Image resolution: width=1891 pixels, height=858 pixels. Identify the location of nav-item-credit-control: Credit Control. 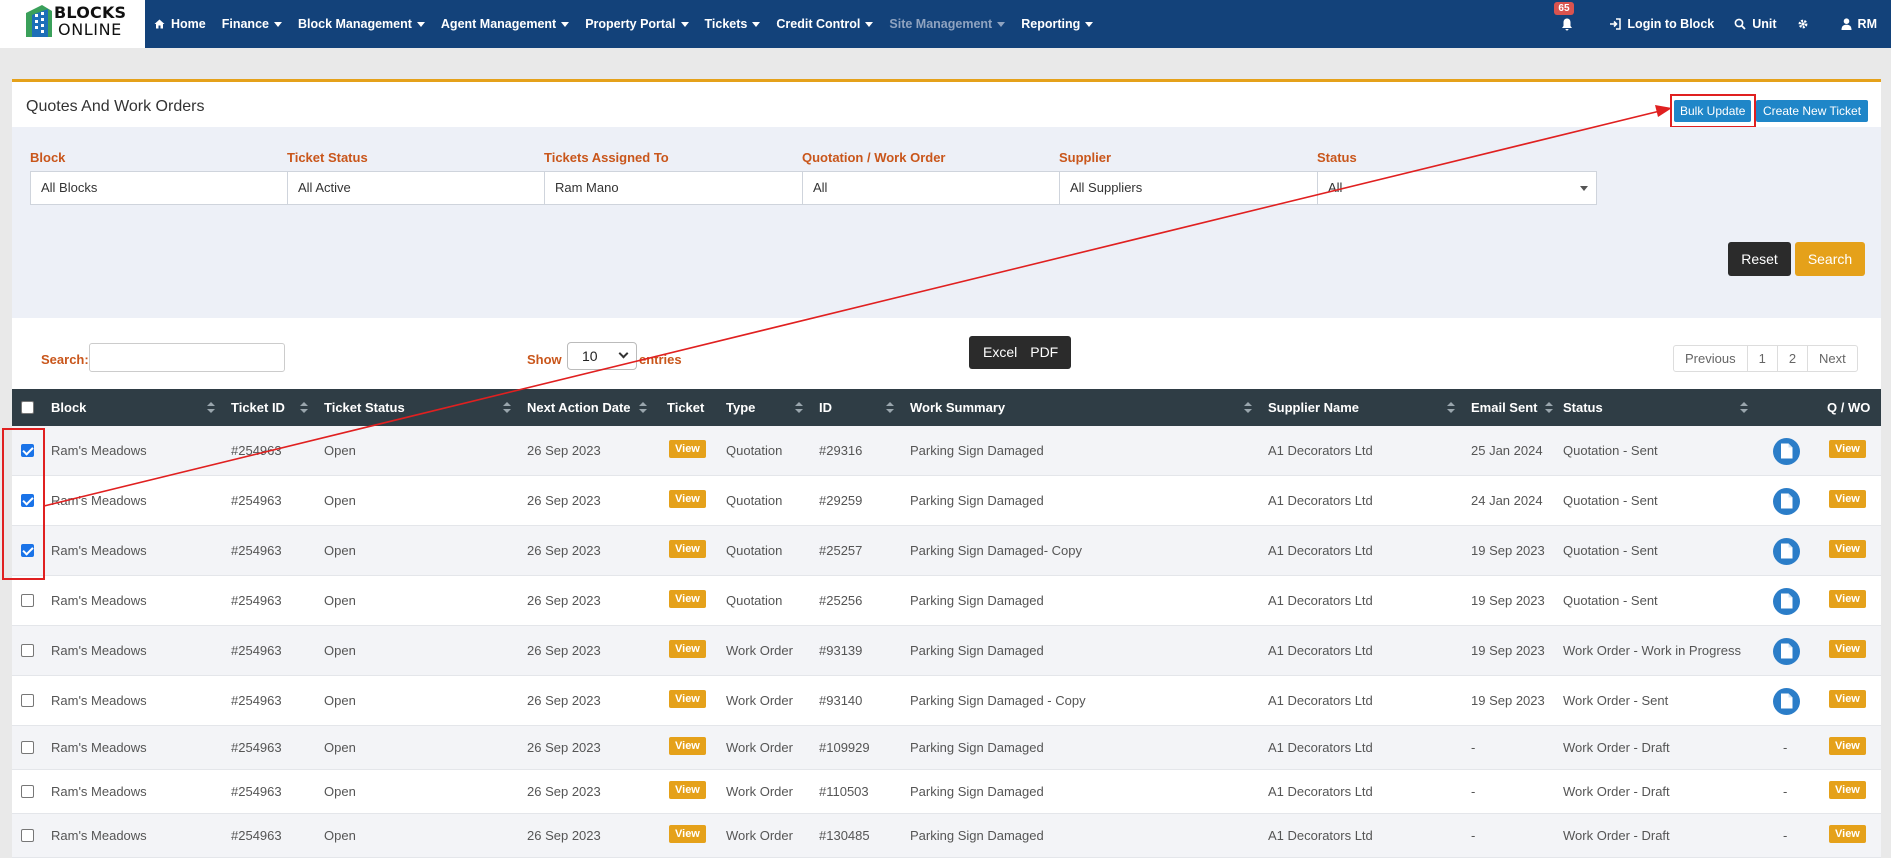
(825, 24).